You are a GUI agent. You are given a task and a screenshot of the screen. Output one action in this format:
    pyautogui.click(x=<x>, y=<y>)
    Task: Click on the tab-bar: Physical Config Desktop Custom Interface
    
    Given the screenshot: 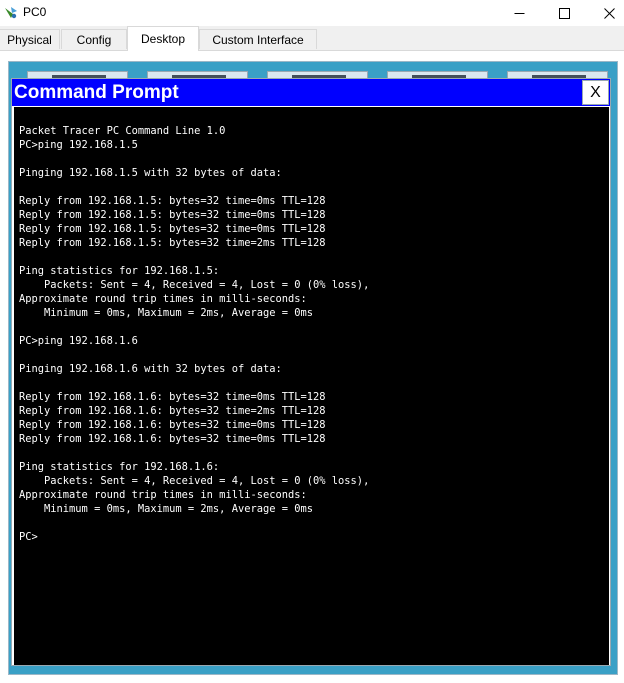 What is the action you would take?
    pyautogui.click(x=312, y=38)
    